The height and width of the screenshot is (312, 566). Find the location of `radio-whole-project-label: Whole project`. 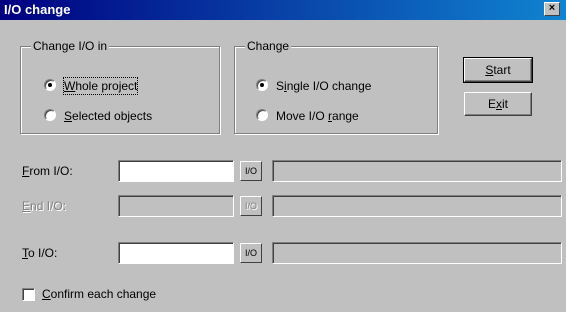

radio-whole-project-label: Whole project is located at coordinates (100, 86).